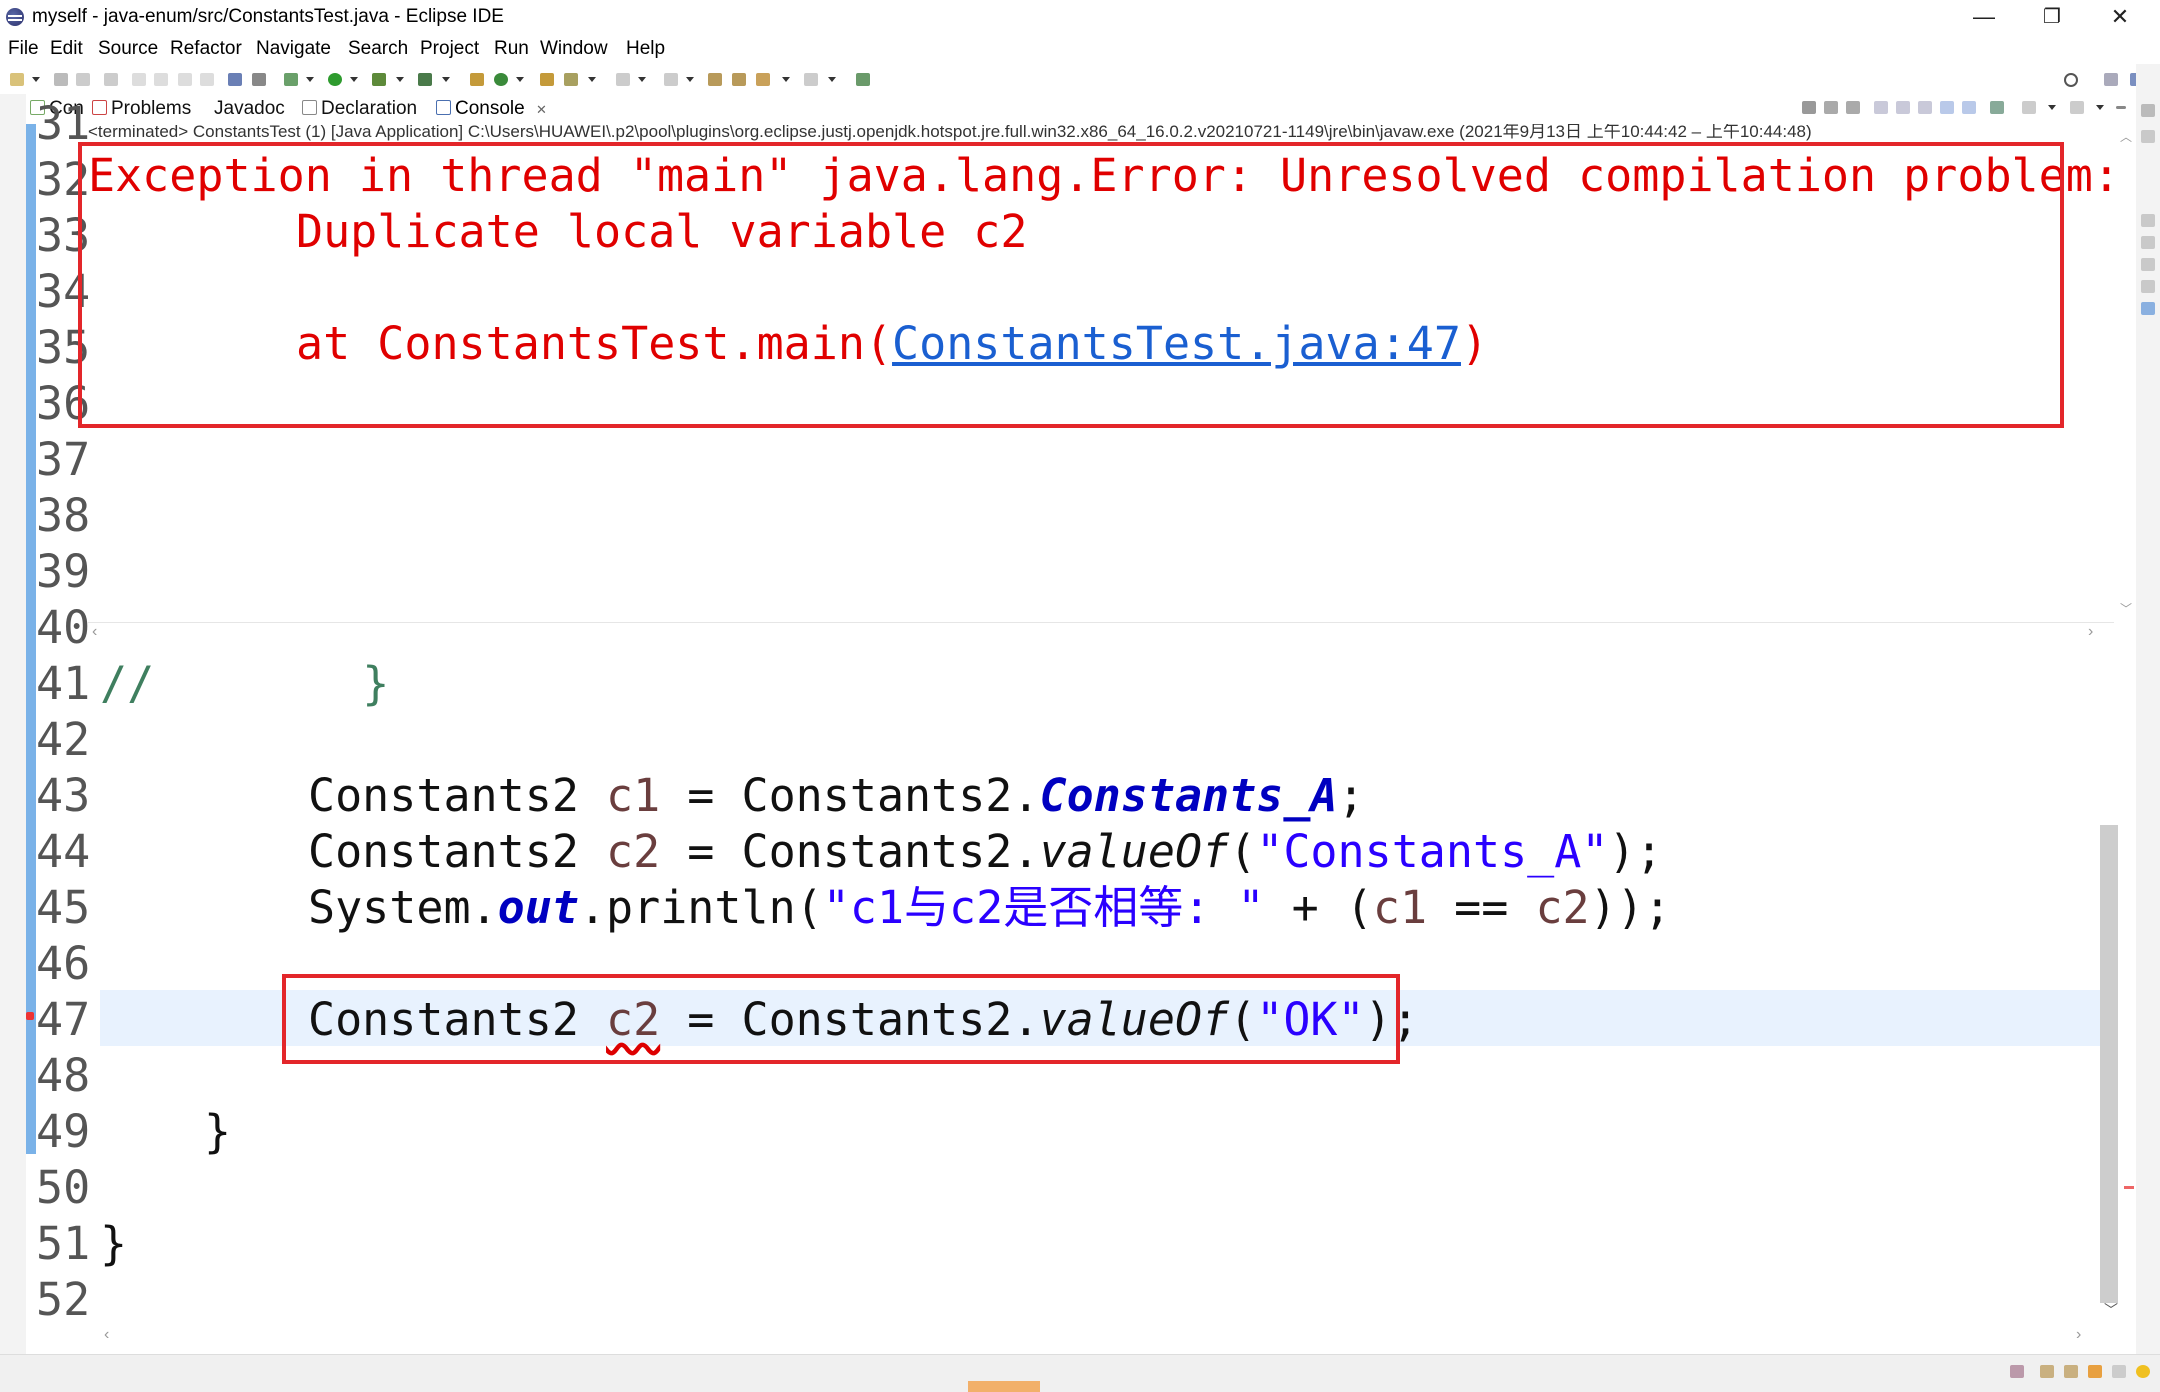 The image size is (2160, 1392). I want to click on run-icon, so click(335, 79).